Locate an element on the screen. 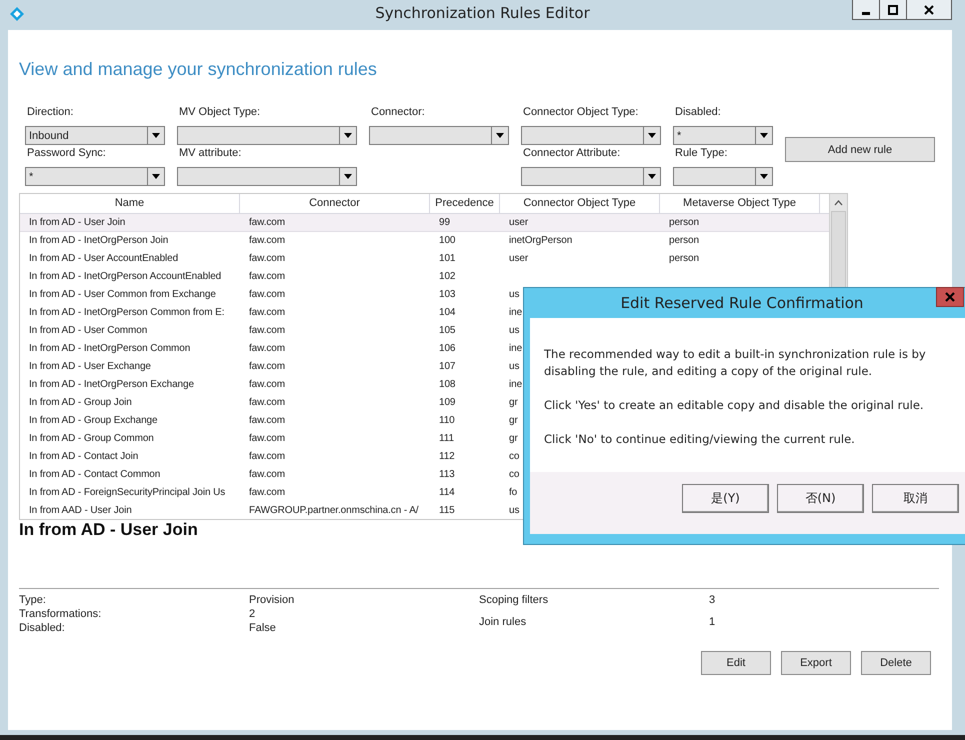  table-cell: In from AD - User Common from Exchange is located at coordinates (122, 294).